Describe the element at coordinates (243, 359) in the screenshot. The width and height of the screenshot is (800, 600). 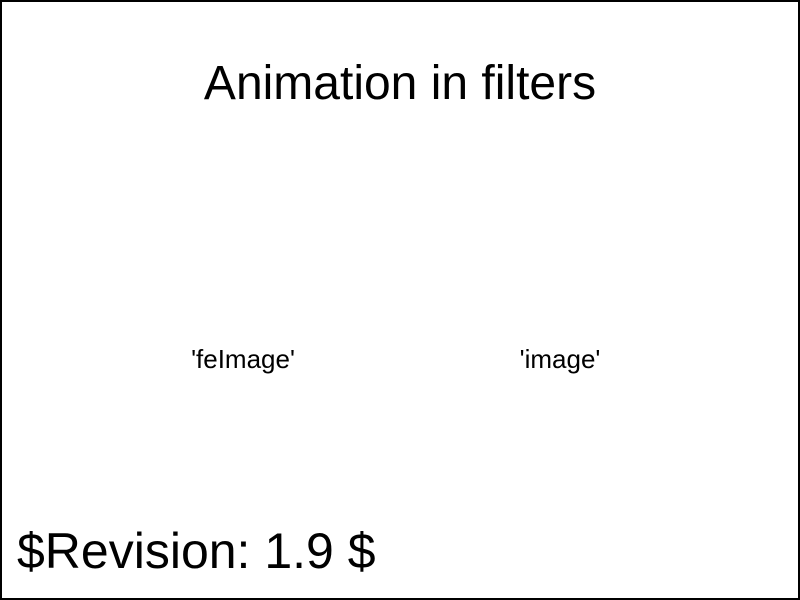
I see `feimage-caption: 'feImage'` at that location.